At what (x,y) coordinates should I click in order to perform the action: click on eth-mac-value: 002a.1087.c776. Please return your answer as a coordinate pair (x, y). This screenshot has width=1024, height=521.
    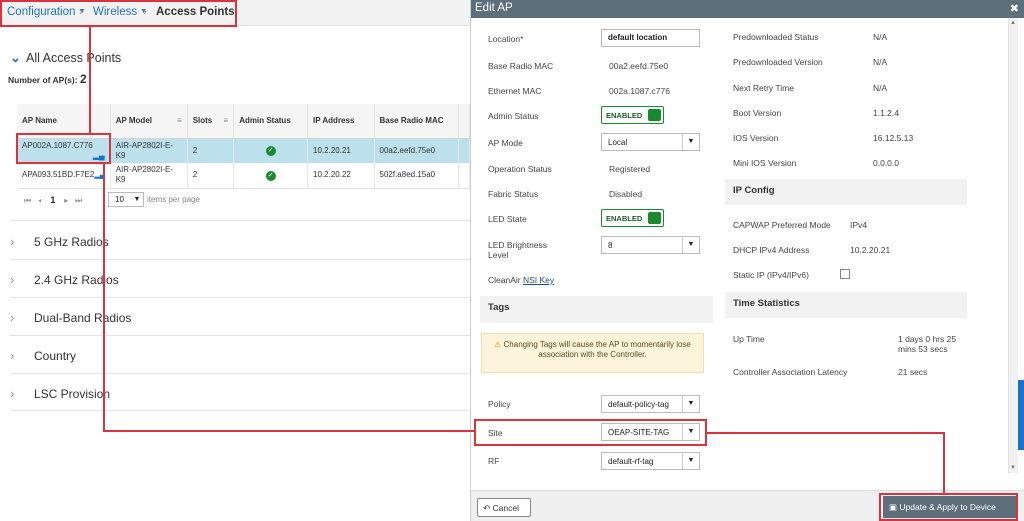
    Looking at the image, I should click on (639, 91).